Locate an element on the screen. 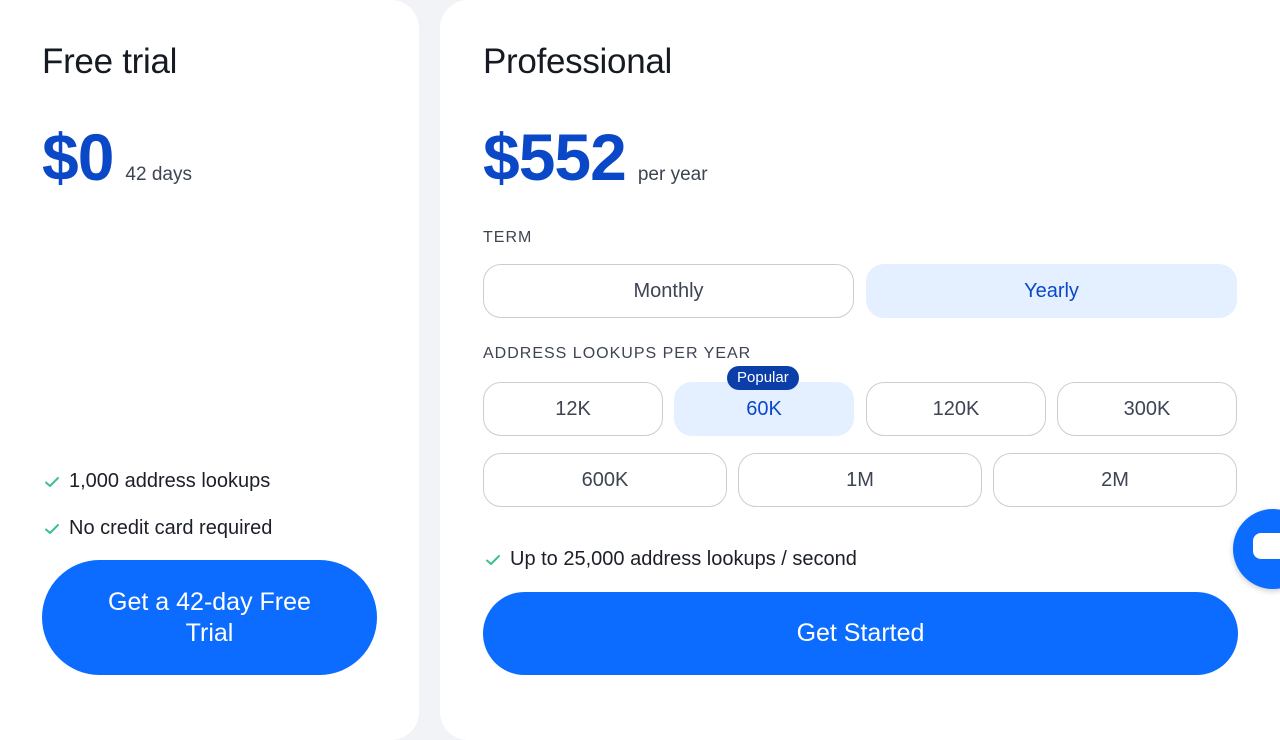 The height and width of the screenshot is (740, 1280). lookups-label: ADDRESS LOOKUPS PER YEAR is located at coordinates (617, 353).